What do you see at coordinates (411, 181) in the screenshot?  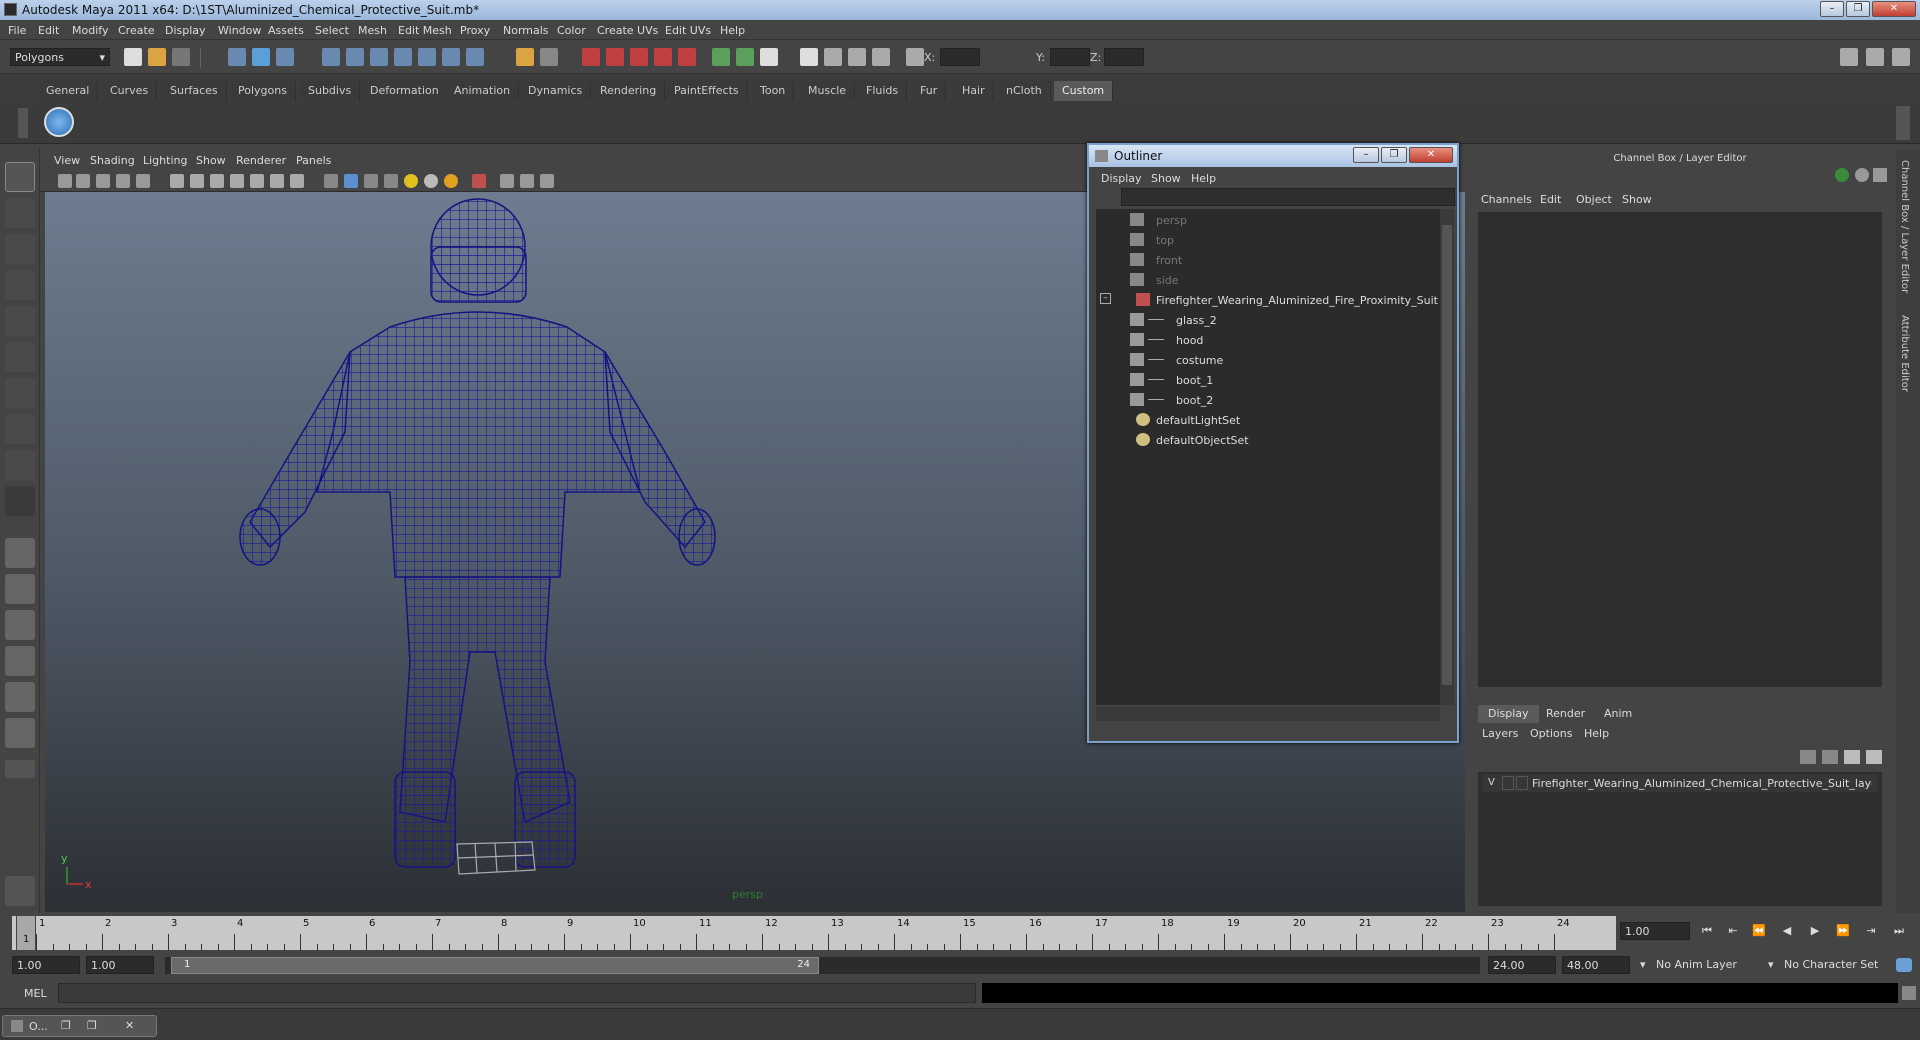 I see `use-all-lights-icon` at bounding box center [411, 181].